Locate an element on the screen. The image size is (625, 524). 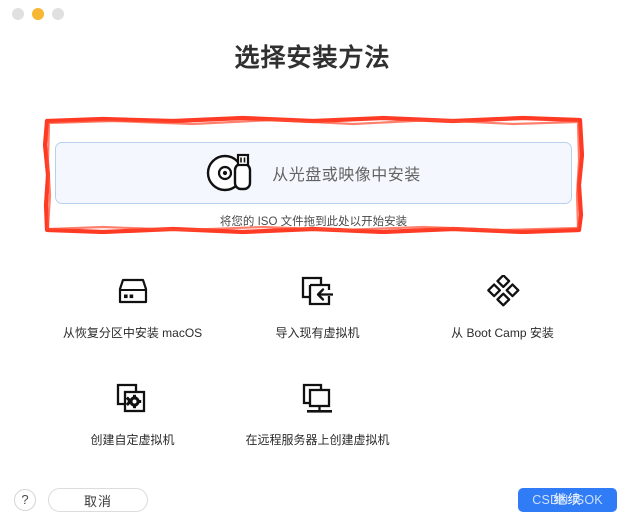
option-label: 从恢复分区中安装 macOS is located at coordinates (132, 333).